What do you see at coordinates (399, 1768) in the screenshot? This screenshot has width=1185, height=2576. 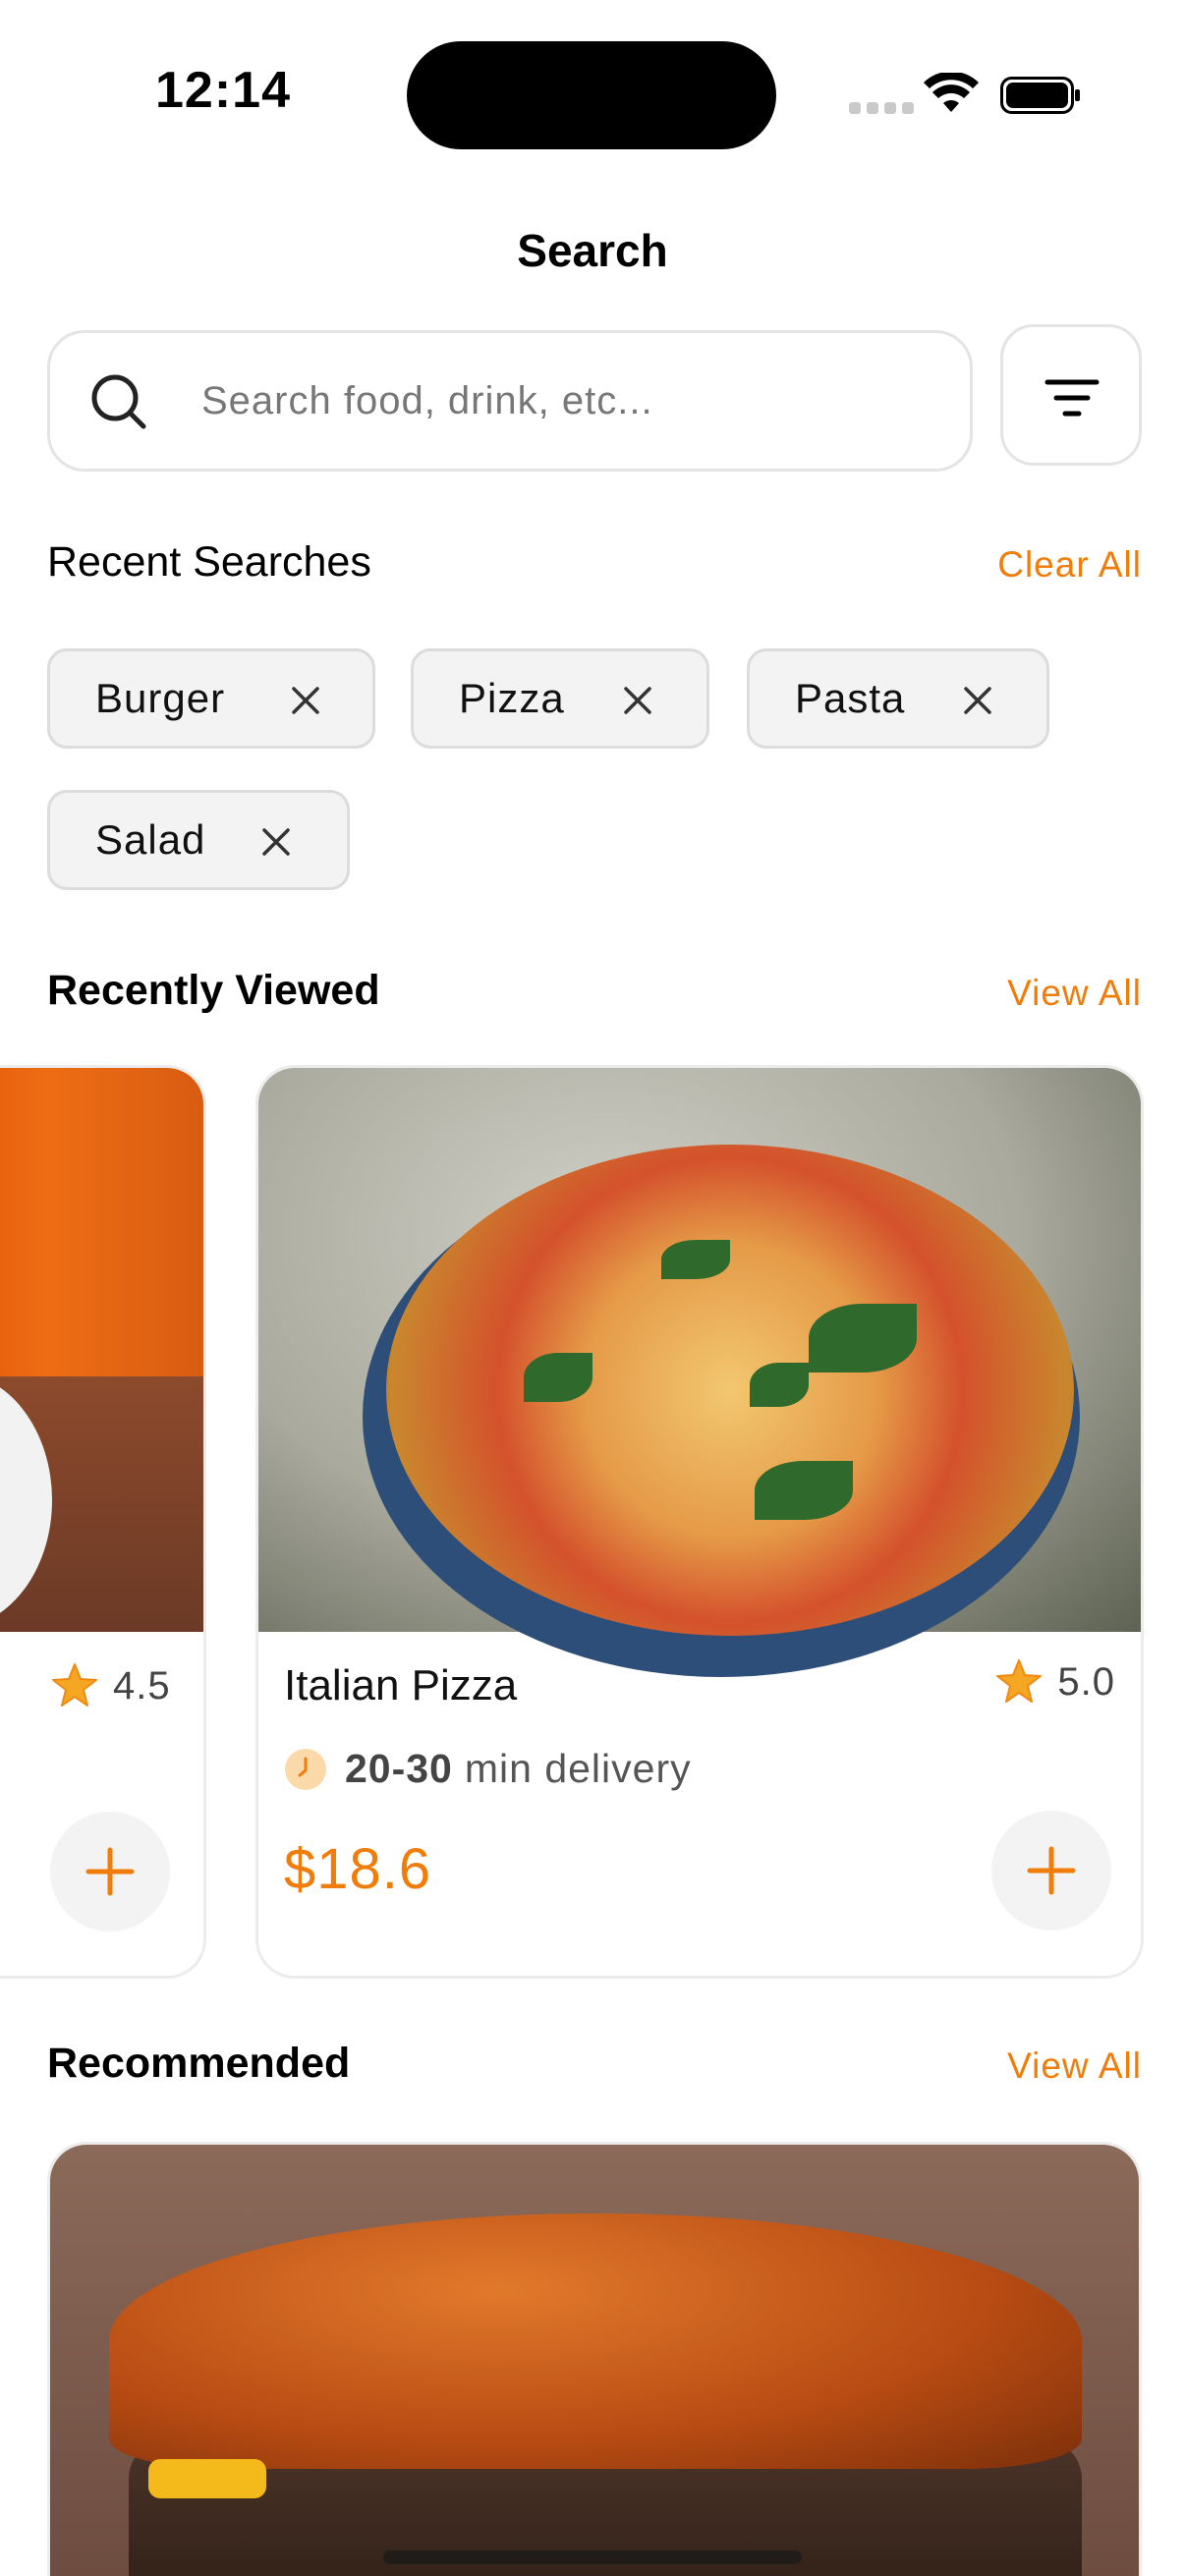 I see `delivery-time: 20-30` at bounding box center [399, 1768].